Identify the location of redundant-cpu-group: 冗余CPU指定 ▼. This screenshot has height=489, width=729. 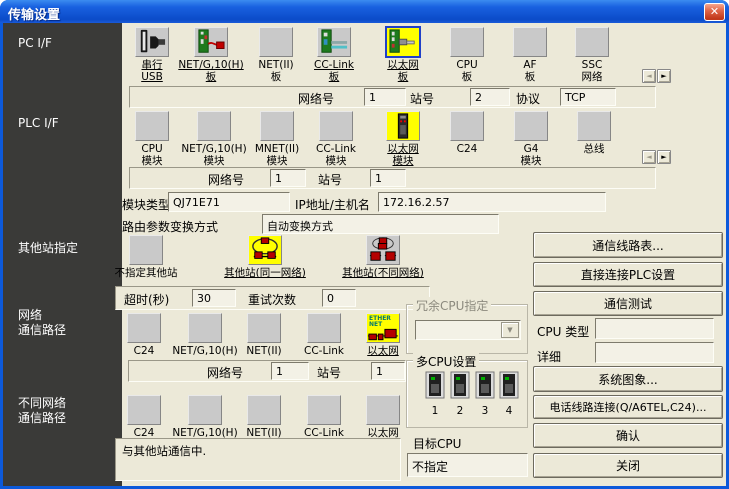
(467, 325).